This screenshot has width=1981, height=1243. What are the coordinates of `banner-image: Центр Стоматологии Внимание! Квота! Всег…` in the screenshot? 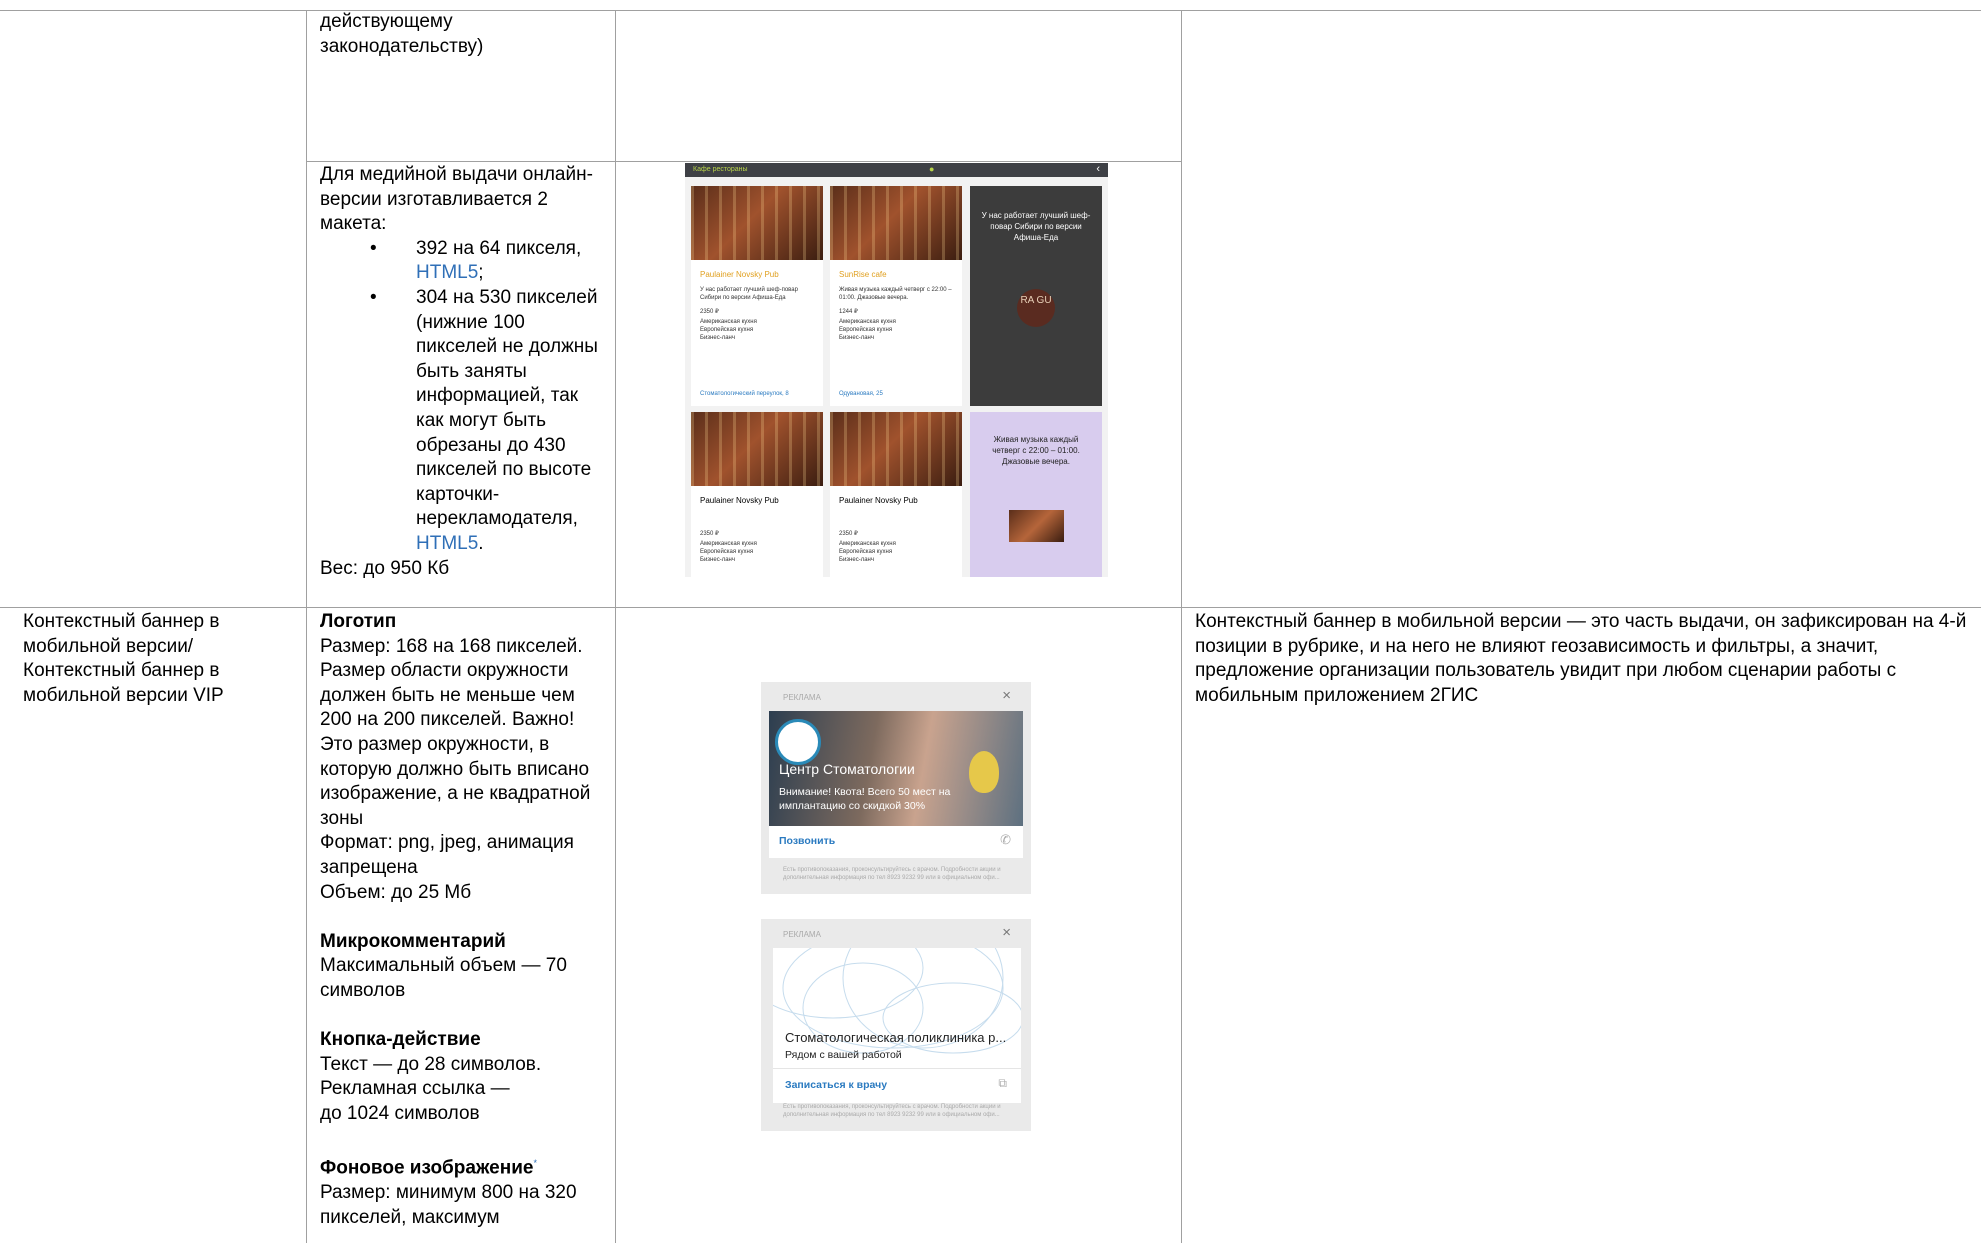 It's located at (896, 768).